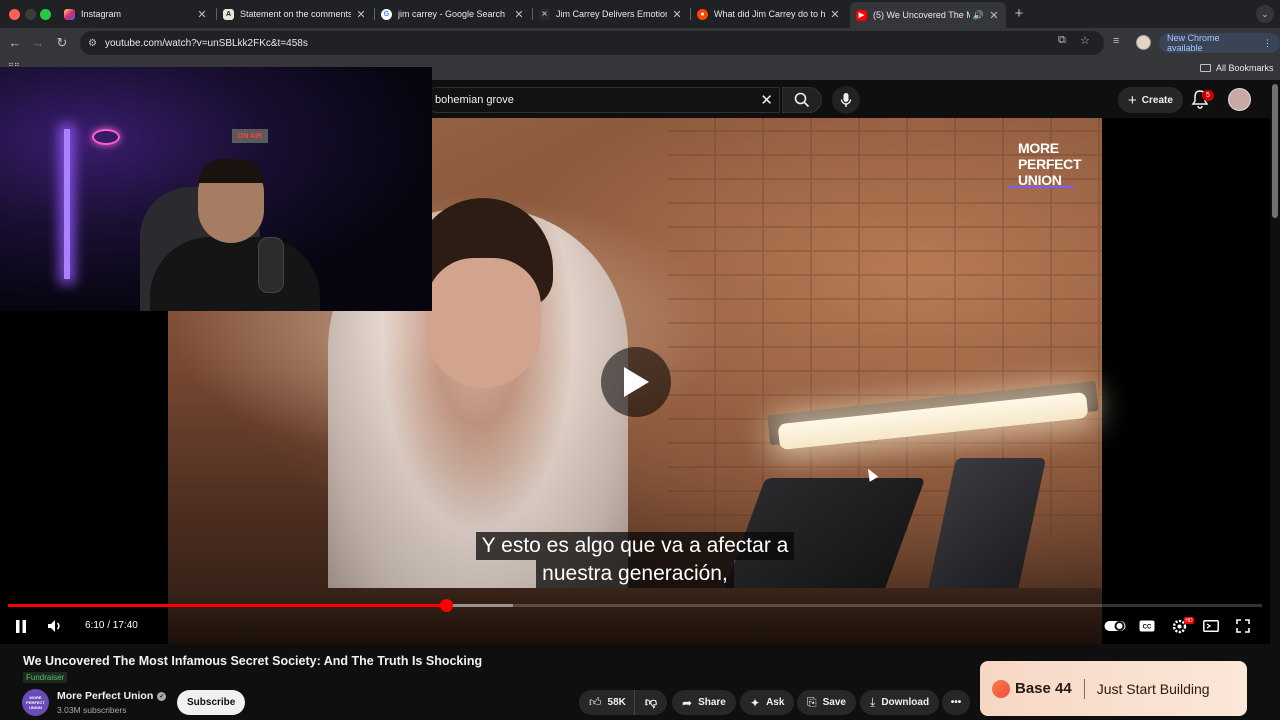 Image resolution: width=1280 pixels, height=720 pixels. What do you see at coordinates (544, 14) in the screenshot?
I see `site-icon: ✕` at bounding box center [544, 14].